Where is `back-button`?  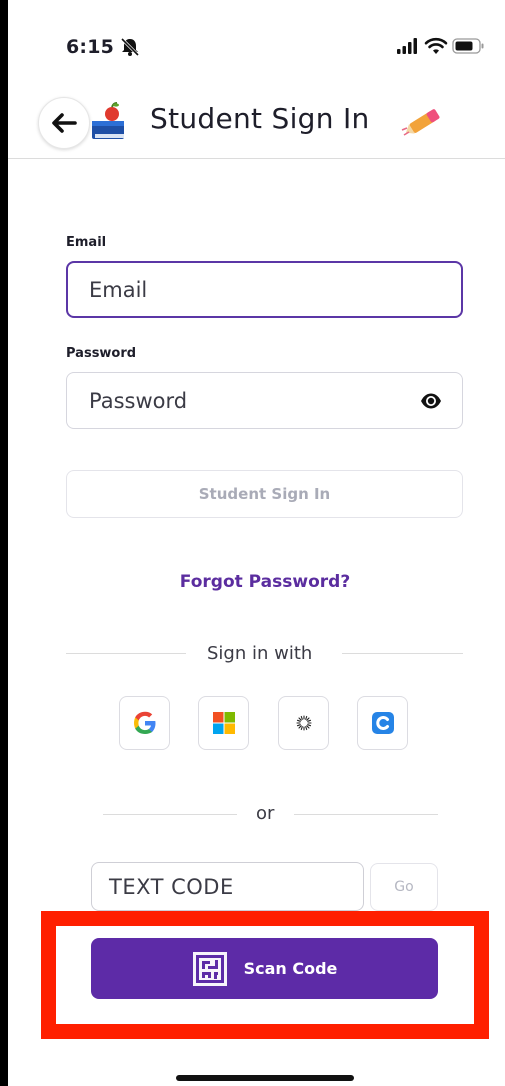
back-button is located at coordinates (64, 123).